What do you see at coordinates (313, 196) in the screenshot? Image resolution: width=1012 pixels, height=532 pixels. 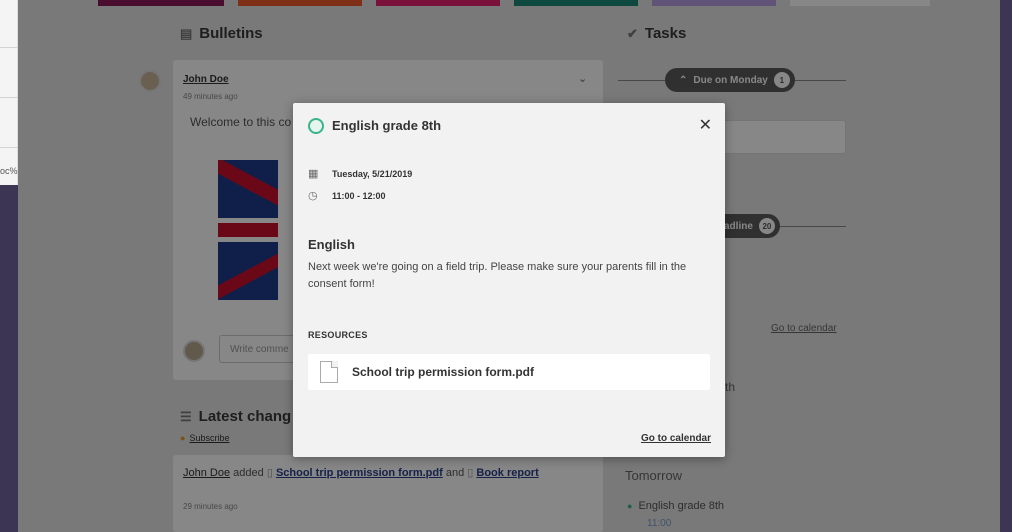 I see `clock-icon: ◷` at bounding box center [313, 196].